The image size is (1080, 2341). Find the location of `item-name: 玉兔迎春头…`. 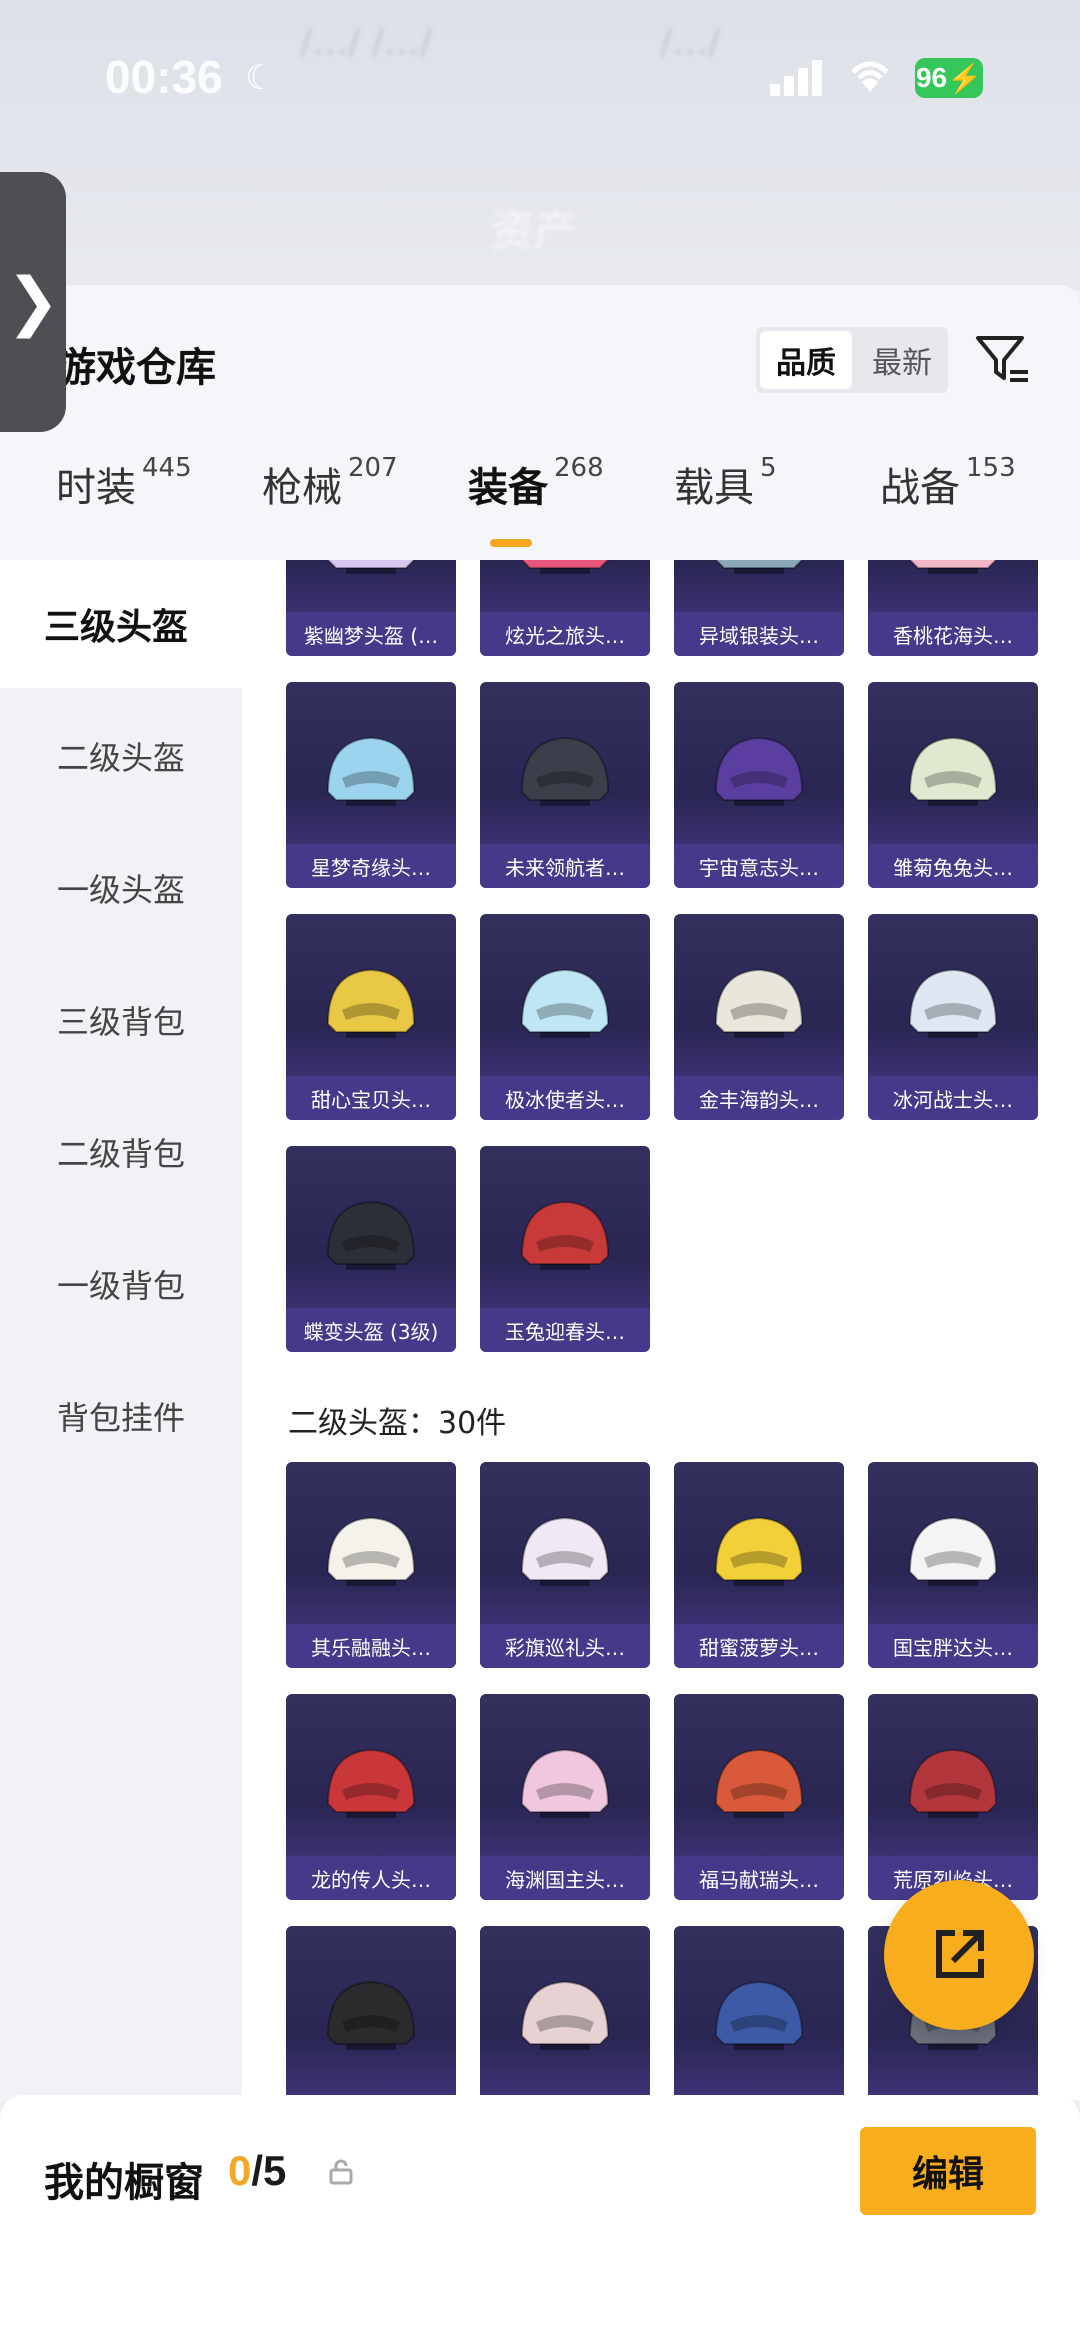

item-name: 玉兔迎春头… is located at coordinates (565, 1330).